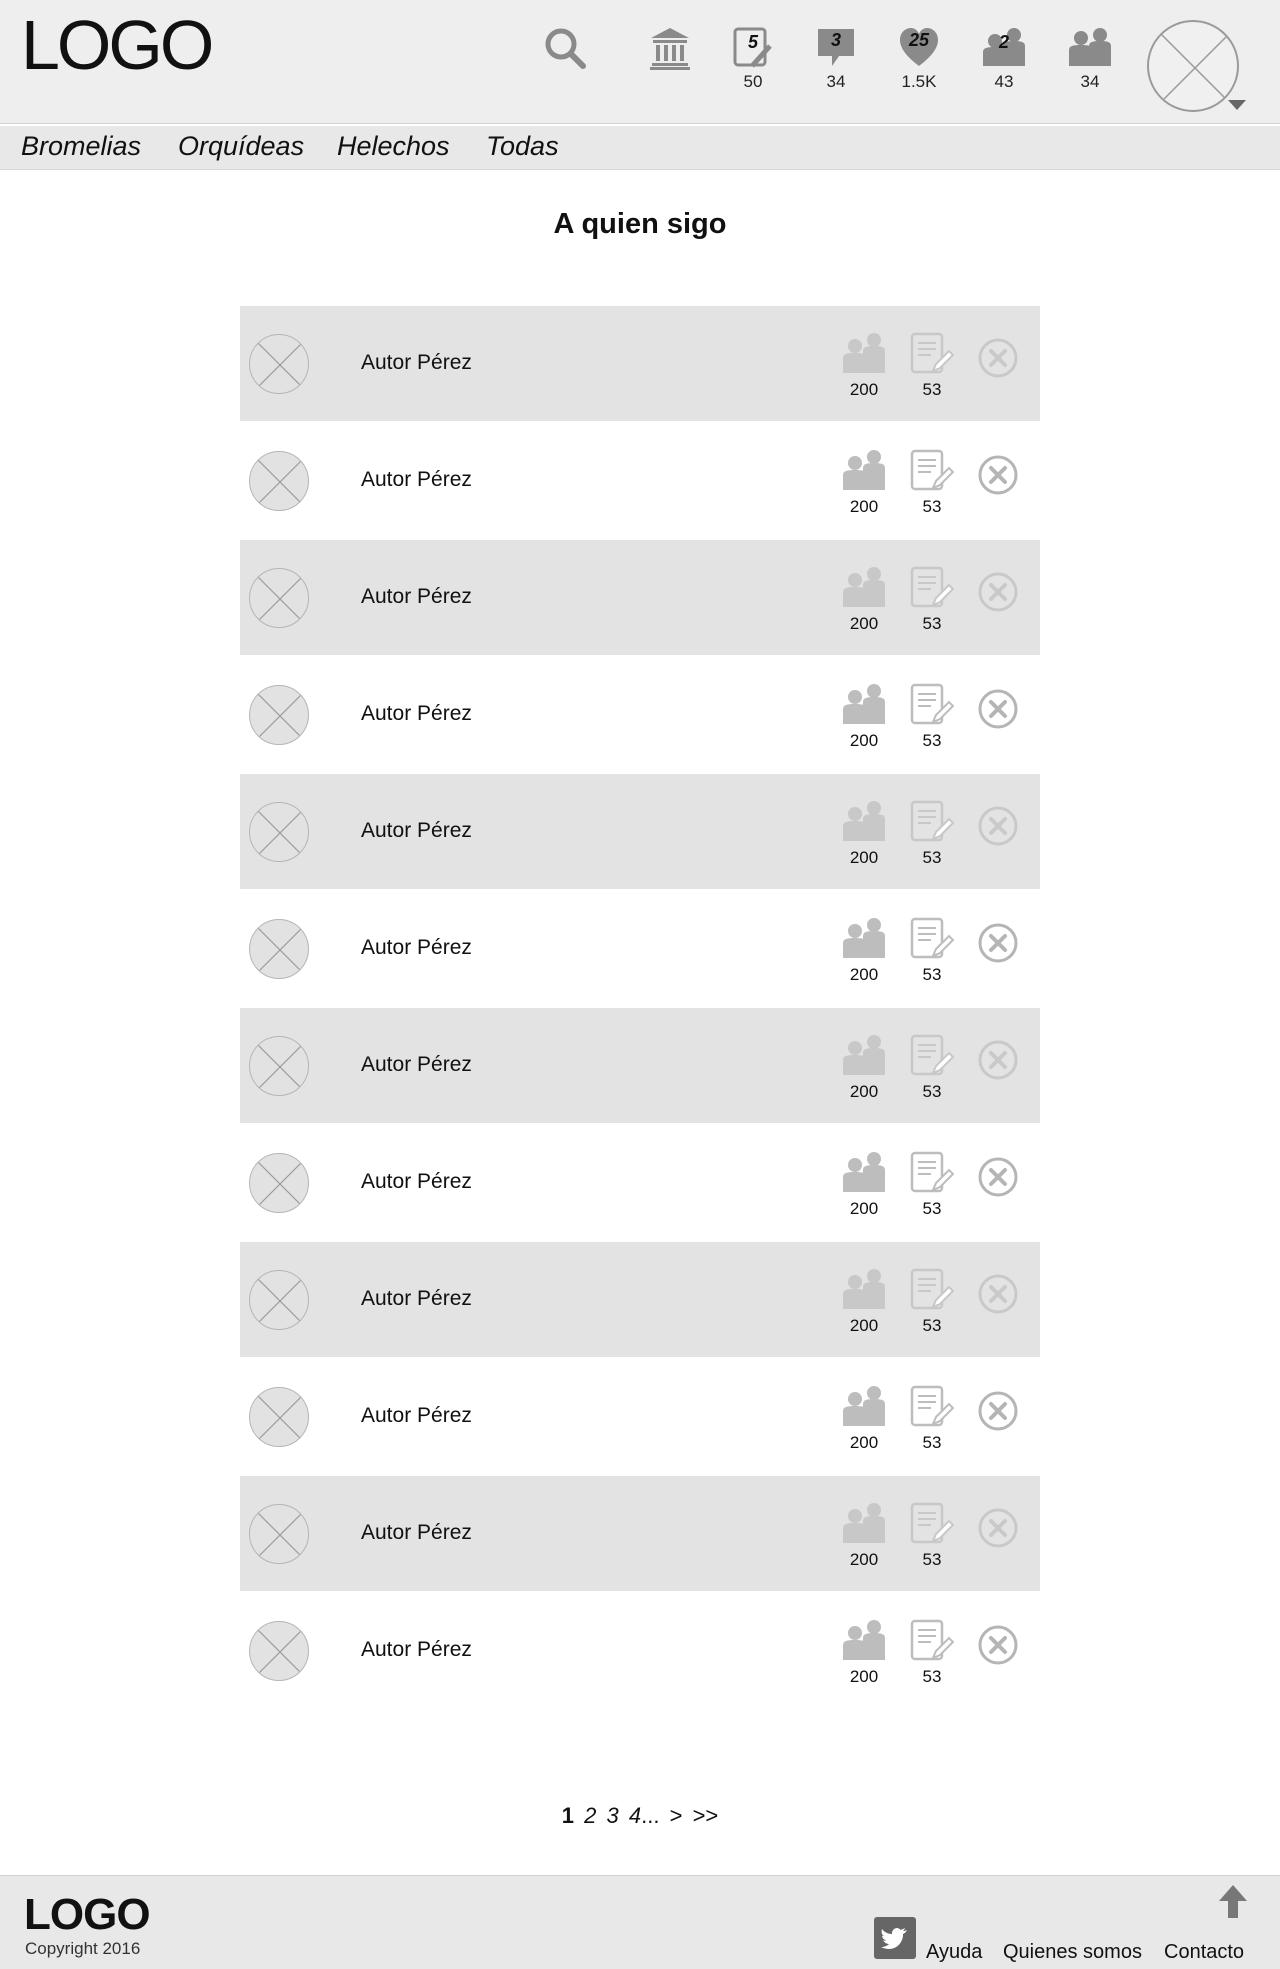 The height and width of the screenshot is (1969, 1280). I want to click on back-to-top-icon, so click(1233, 1902).